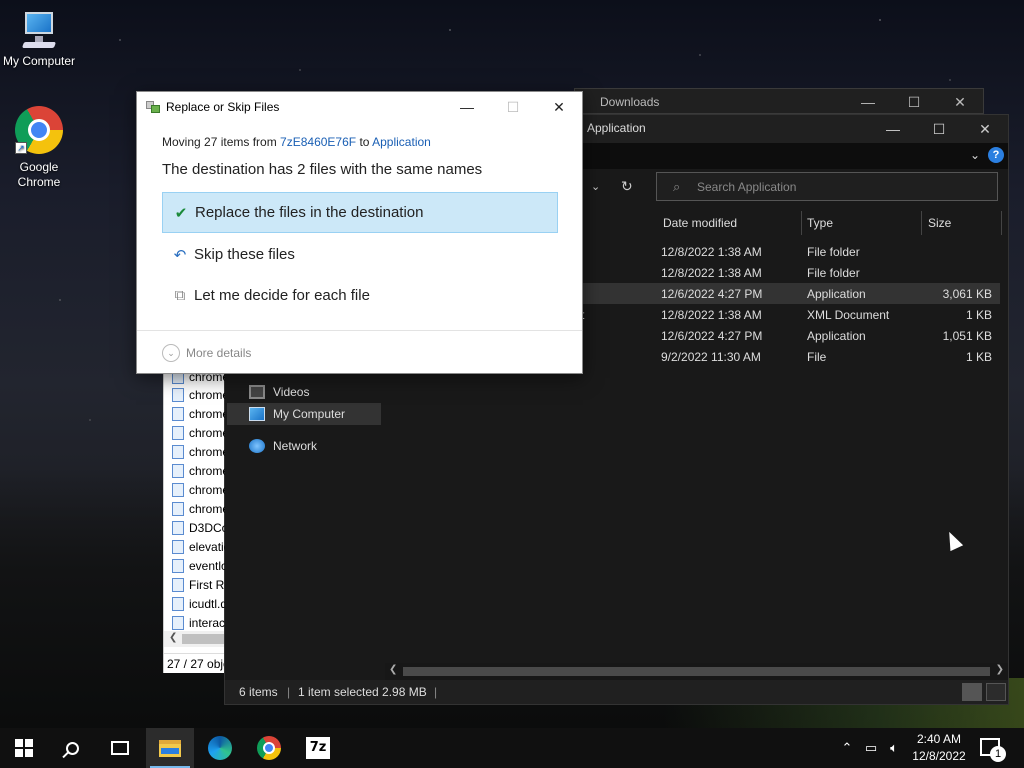 The width and height of the screenshot is (1024, 768). I want to click on show-hidden-icons-button: ⌃, so click(847, 748).